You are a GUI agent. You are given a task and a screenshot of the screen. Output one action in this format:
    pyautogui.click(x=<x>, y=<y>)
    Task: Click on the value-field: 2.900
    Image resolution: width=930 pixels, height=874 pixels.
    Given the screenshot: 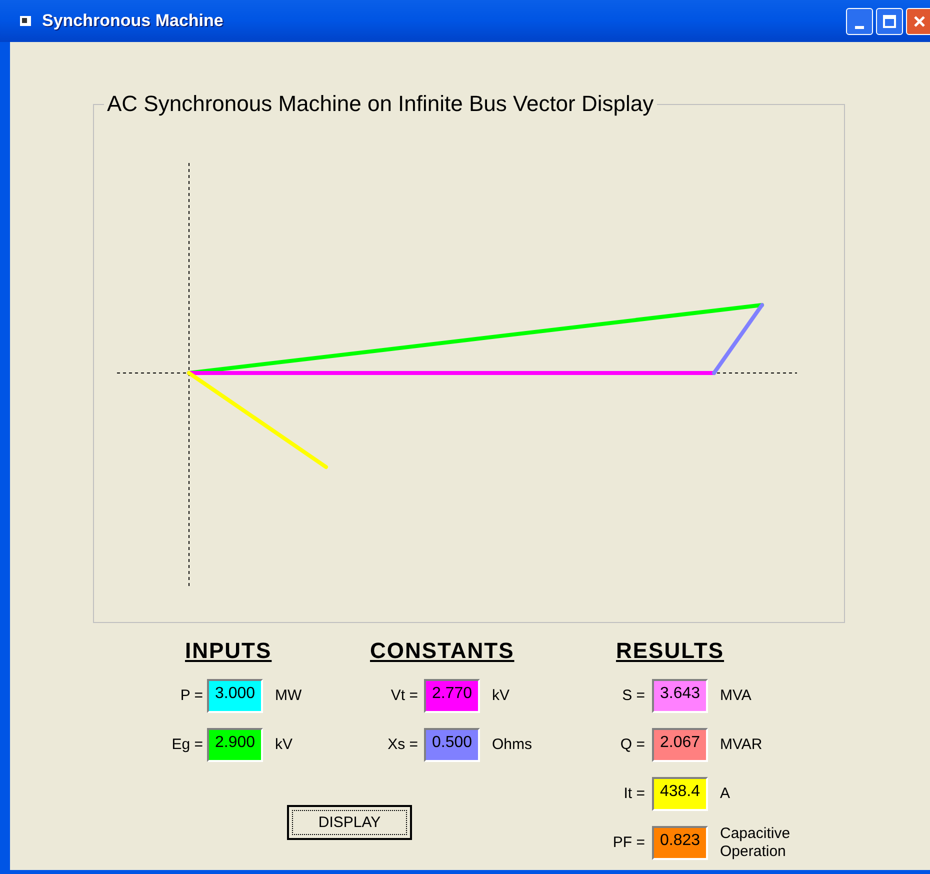 What is the action you would take?
    pyautogui.click(x=235, y=745)
    